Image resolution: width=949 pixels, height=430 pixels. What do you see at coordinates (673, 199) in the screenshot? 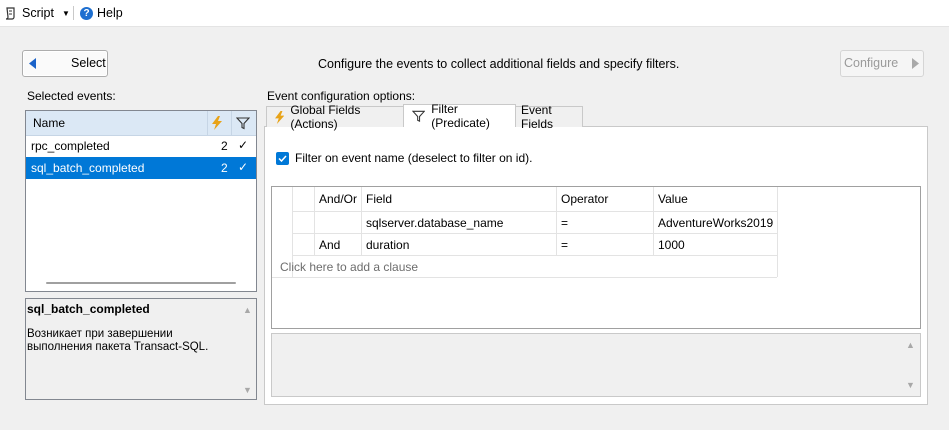
I see `grid-header-value: Value` at bounding box center [673, 199].